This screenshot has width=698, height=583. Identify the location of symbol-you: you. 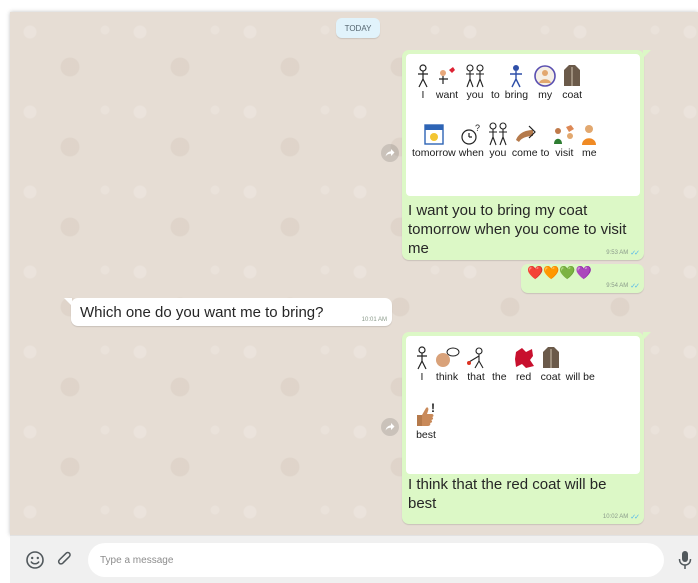
(475, 81).